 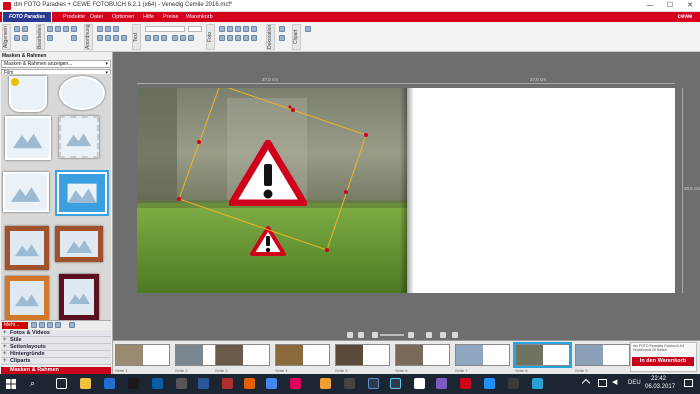 What do you see at coordinates (50, 38) in the screenshot?
I see `paste-icon` at bounding box center [50, 38].